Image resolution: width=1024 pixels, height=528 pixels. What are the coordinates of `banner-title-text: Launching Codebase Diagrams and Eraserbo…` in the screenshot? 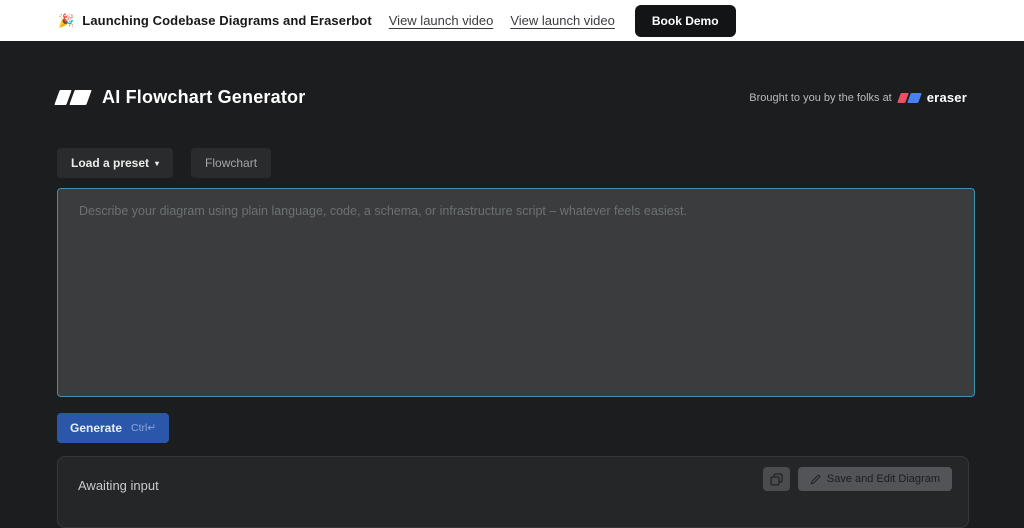 It's located at (227, 20).